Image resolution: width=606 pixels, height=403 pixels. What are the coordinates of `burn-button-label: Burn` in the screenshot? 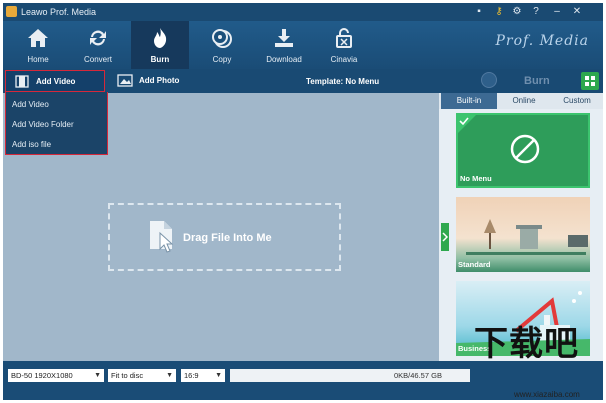 It's located at (537, 81).